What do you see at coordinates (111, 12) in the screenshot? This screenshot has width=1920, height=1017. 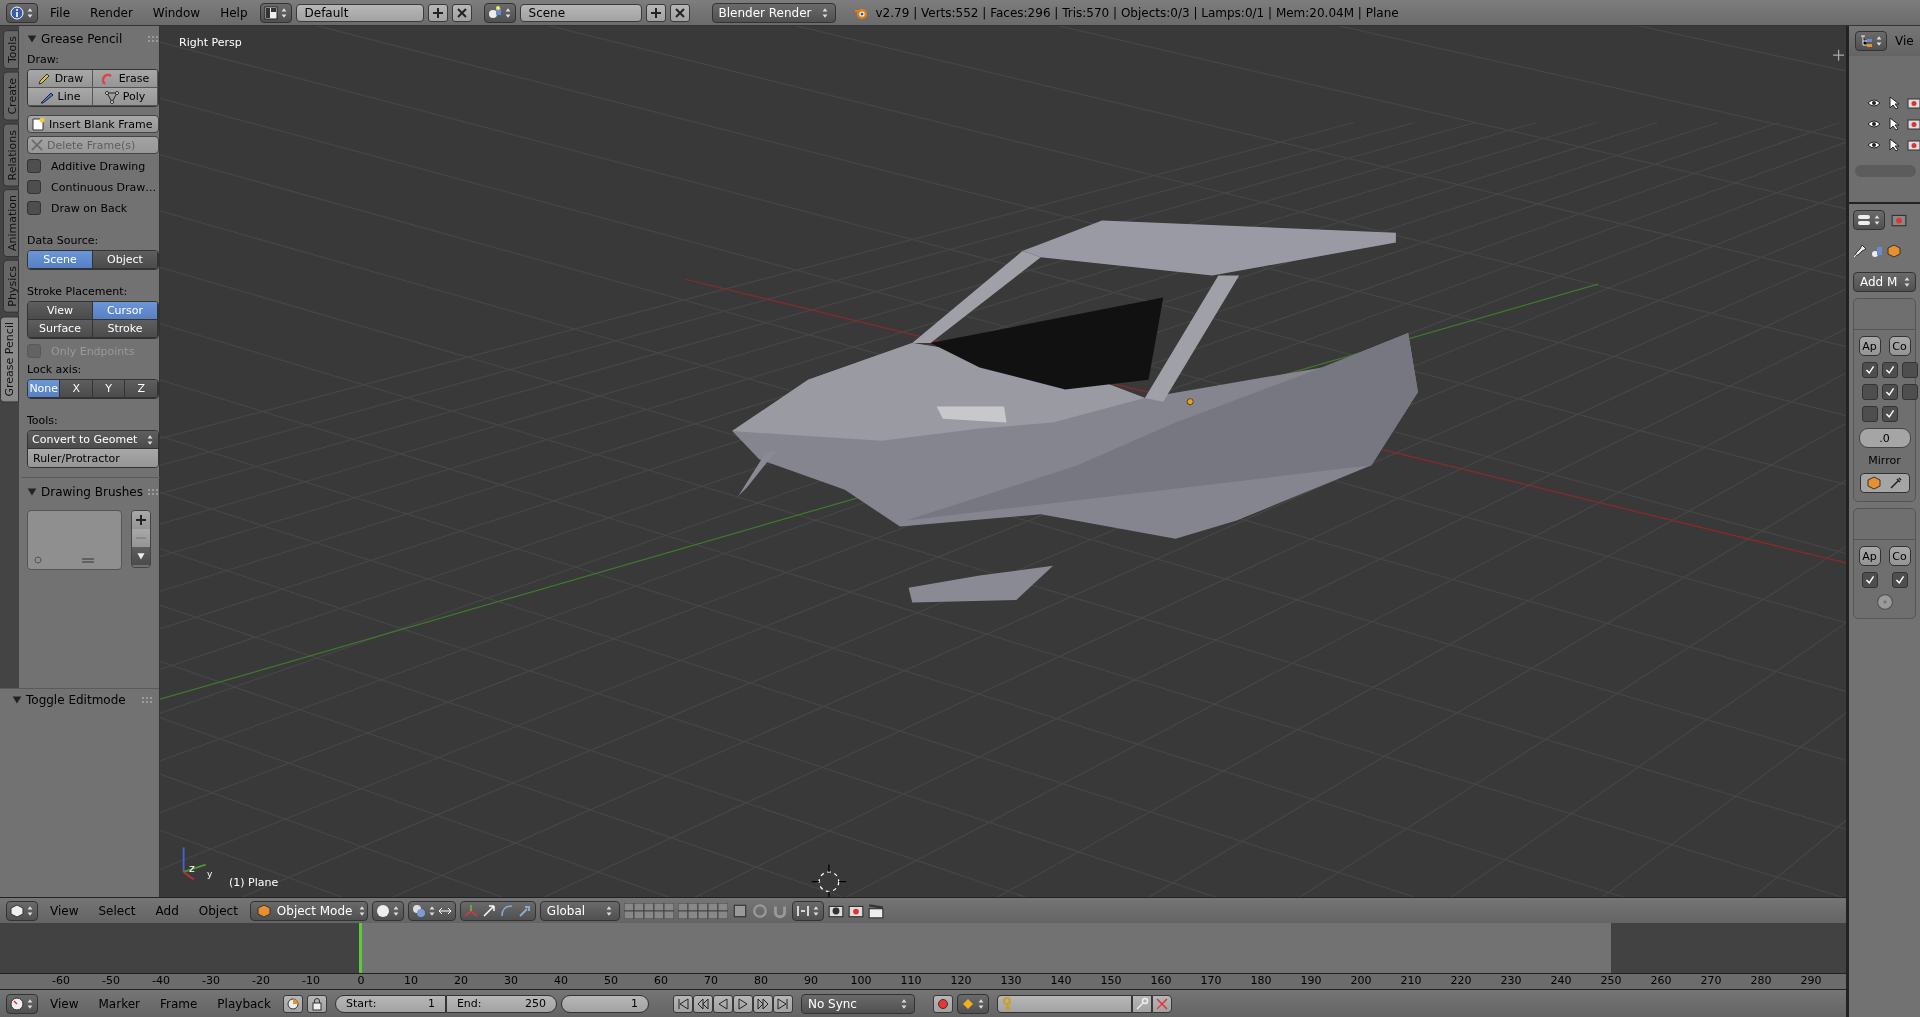 I see `menu-item: Render` at bounding box center [111, 12].